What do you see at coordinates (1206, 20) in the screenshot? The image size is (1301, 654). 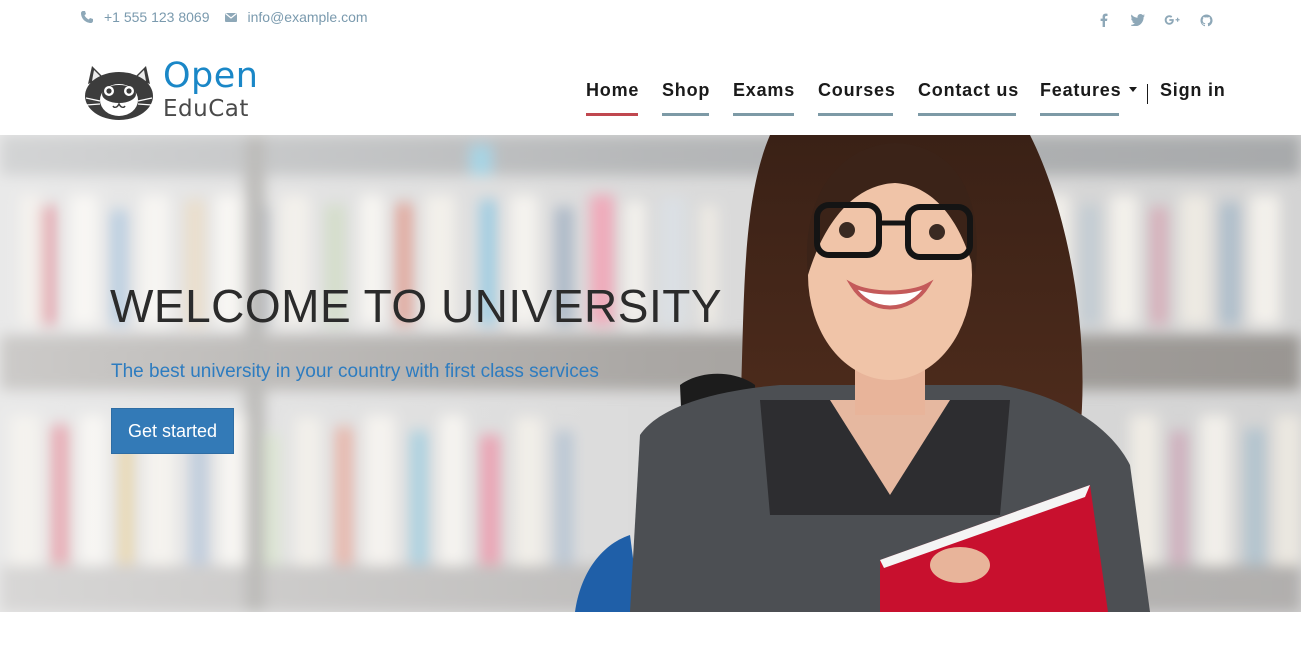 I see `github-icon` at bounding box center [1206, 20].